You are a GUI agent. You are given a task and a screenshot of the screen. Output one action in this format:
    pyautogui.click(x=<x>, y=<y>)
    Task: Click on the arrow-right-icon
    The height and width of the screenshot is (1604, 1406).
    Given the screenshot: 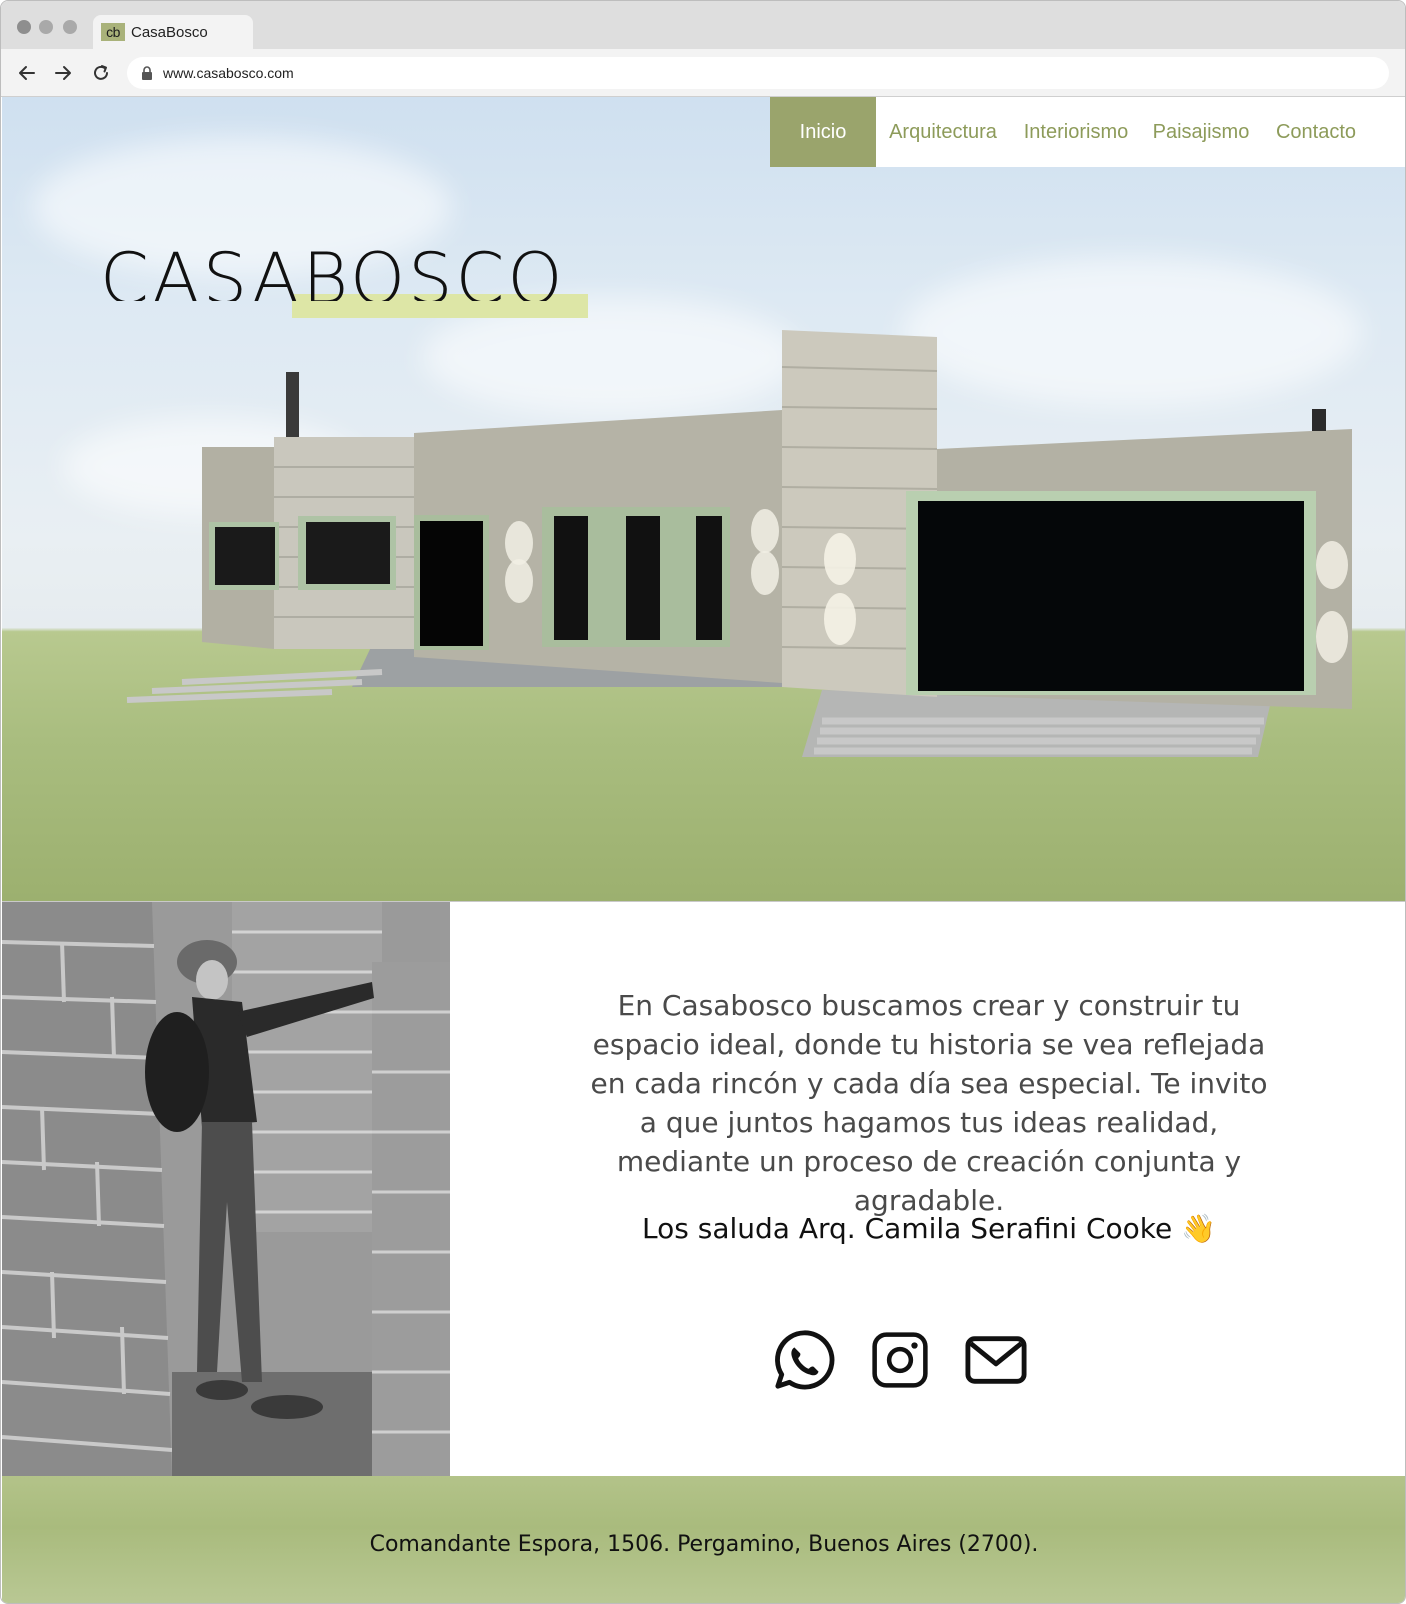 What is the action you would take?
    pyautogui.click(x=63, y=73)
    